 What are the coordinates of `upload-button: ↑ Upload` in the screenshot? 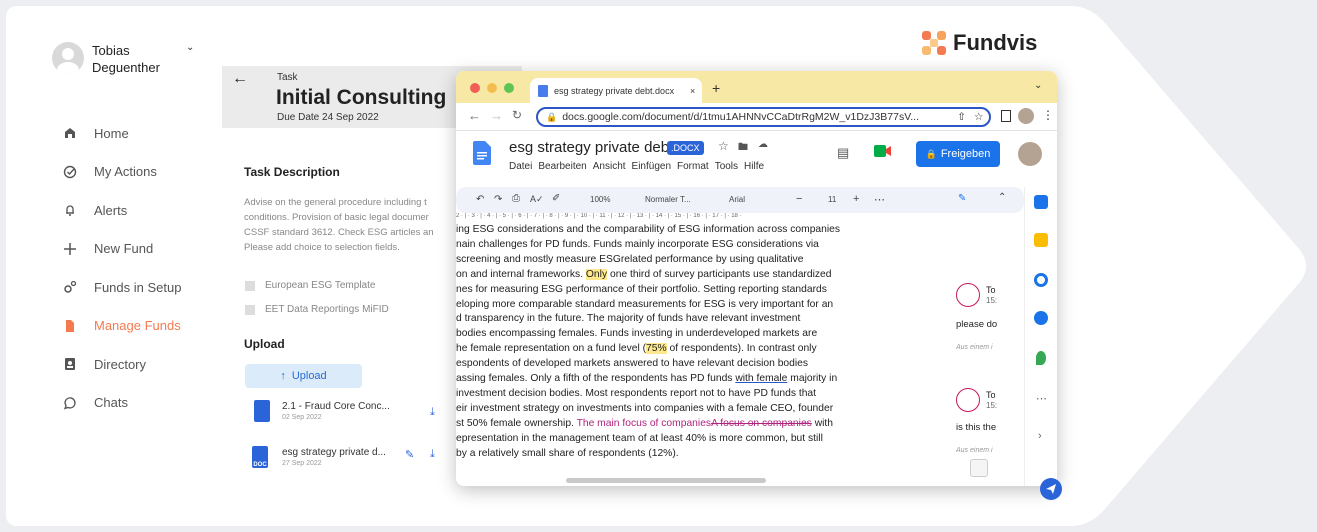 It's located at (303, 376).